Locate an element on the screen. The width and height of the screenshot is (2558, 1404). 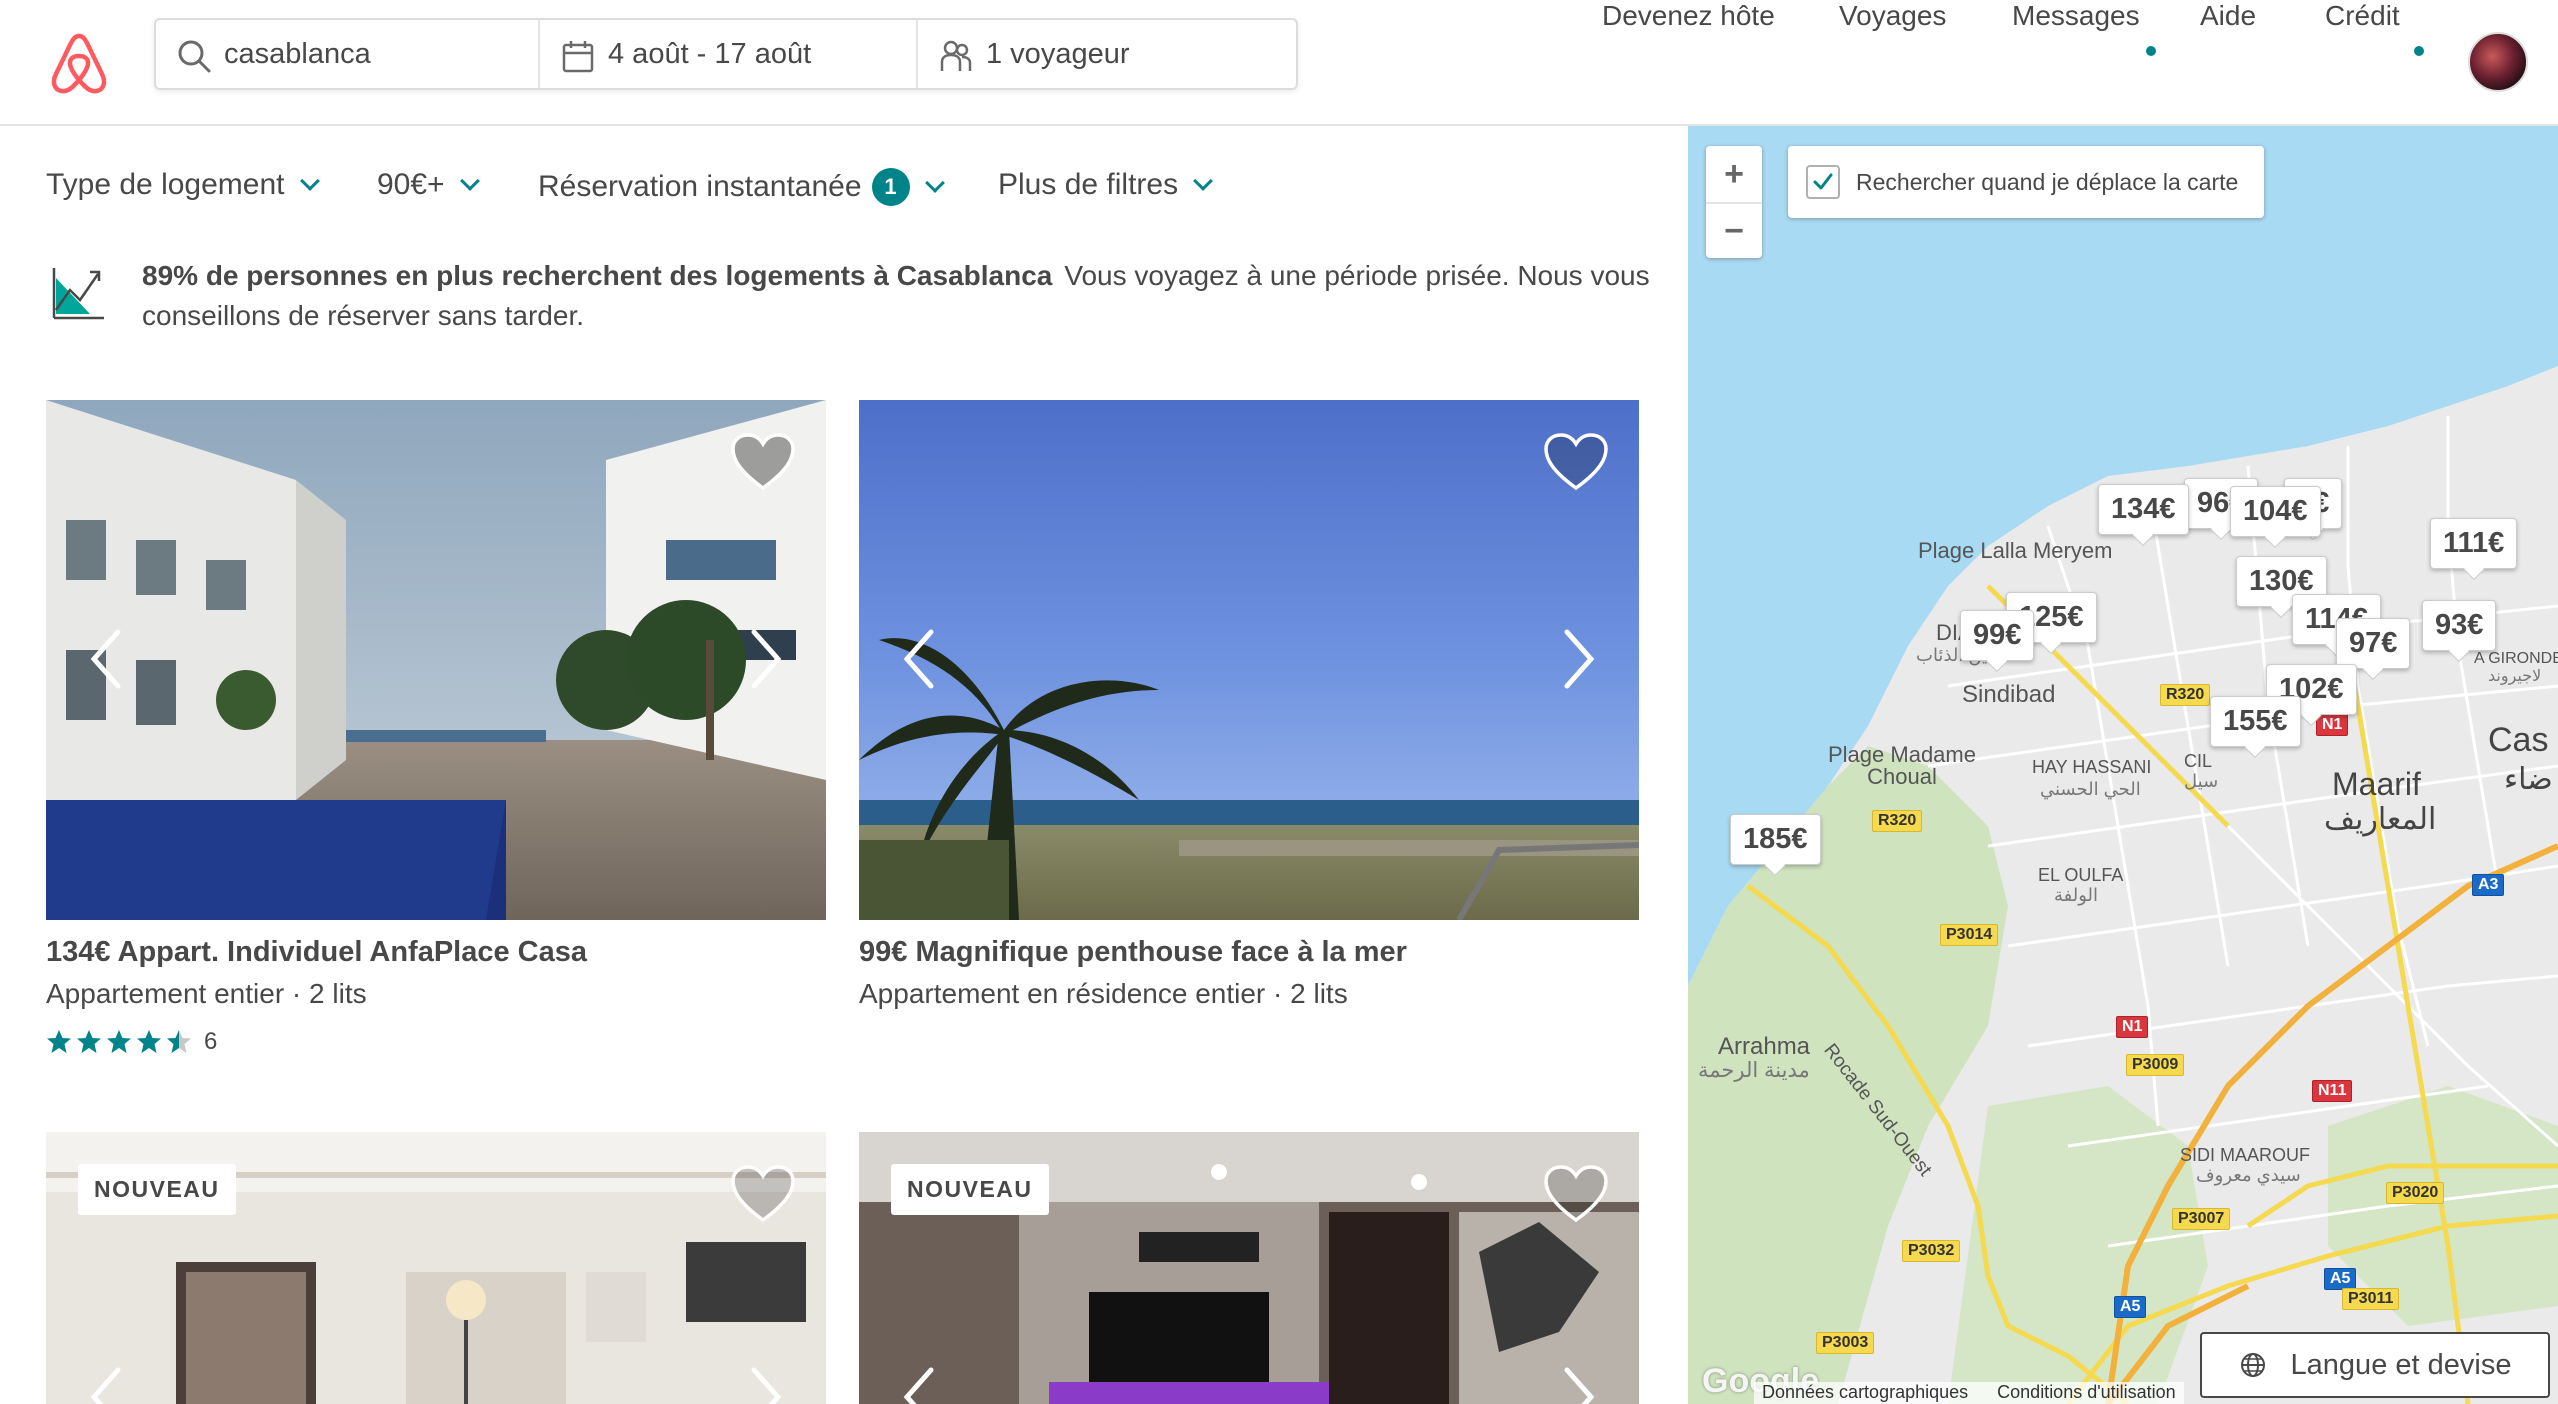
search-when-move-label: Rechercher quand je déplace la carte is located at coordinates (2047, 181).